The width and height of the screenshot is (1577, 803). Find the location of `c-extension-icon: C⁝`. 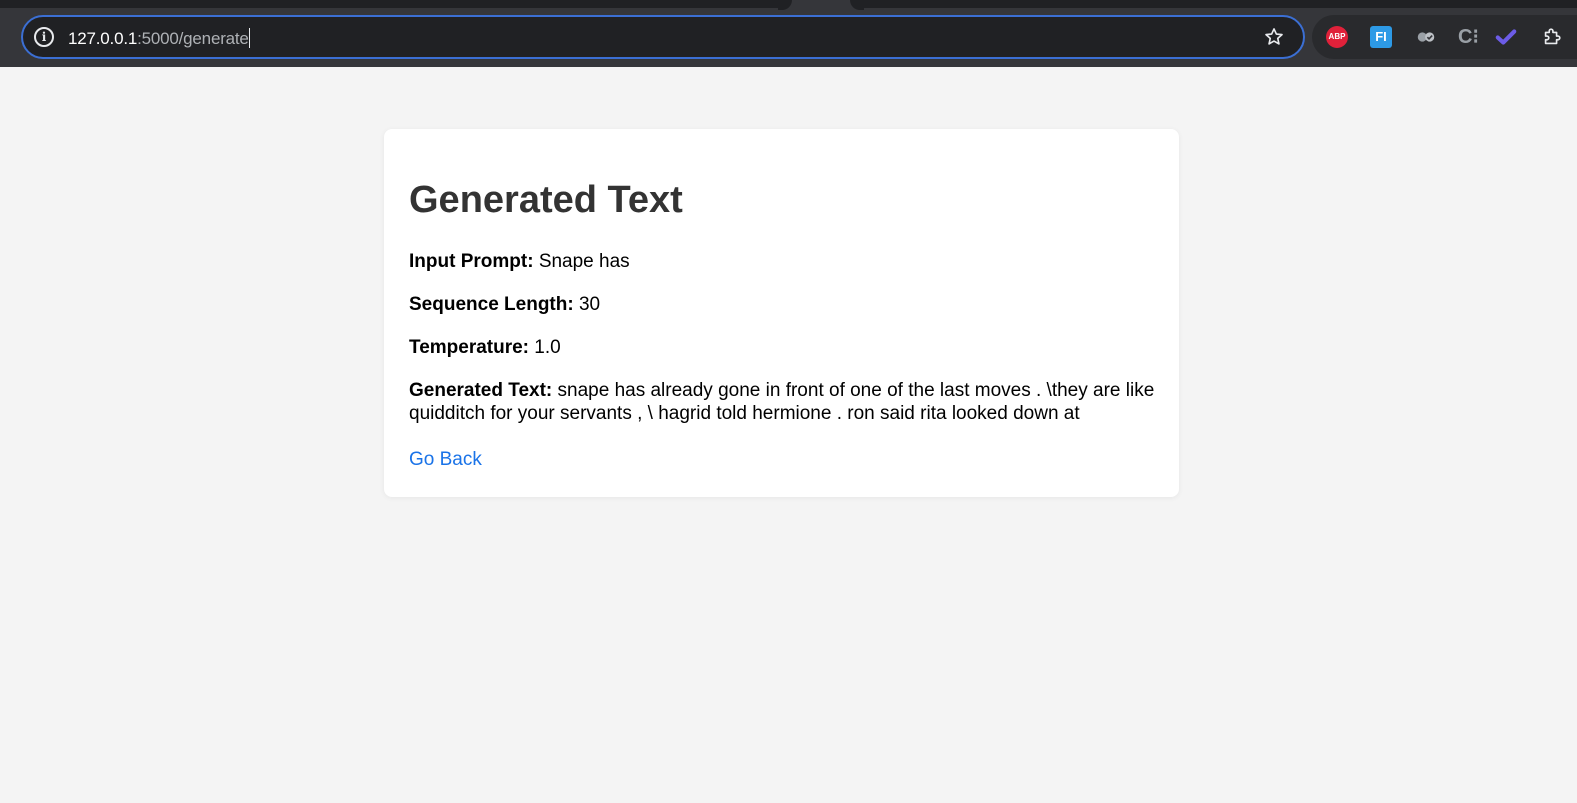

c-extension-icon: C⁝ is located at coordinates (1469, 37).